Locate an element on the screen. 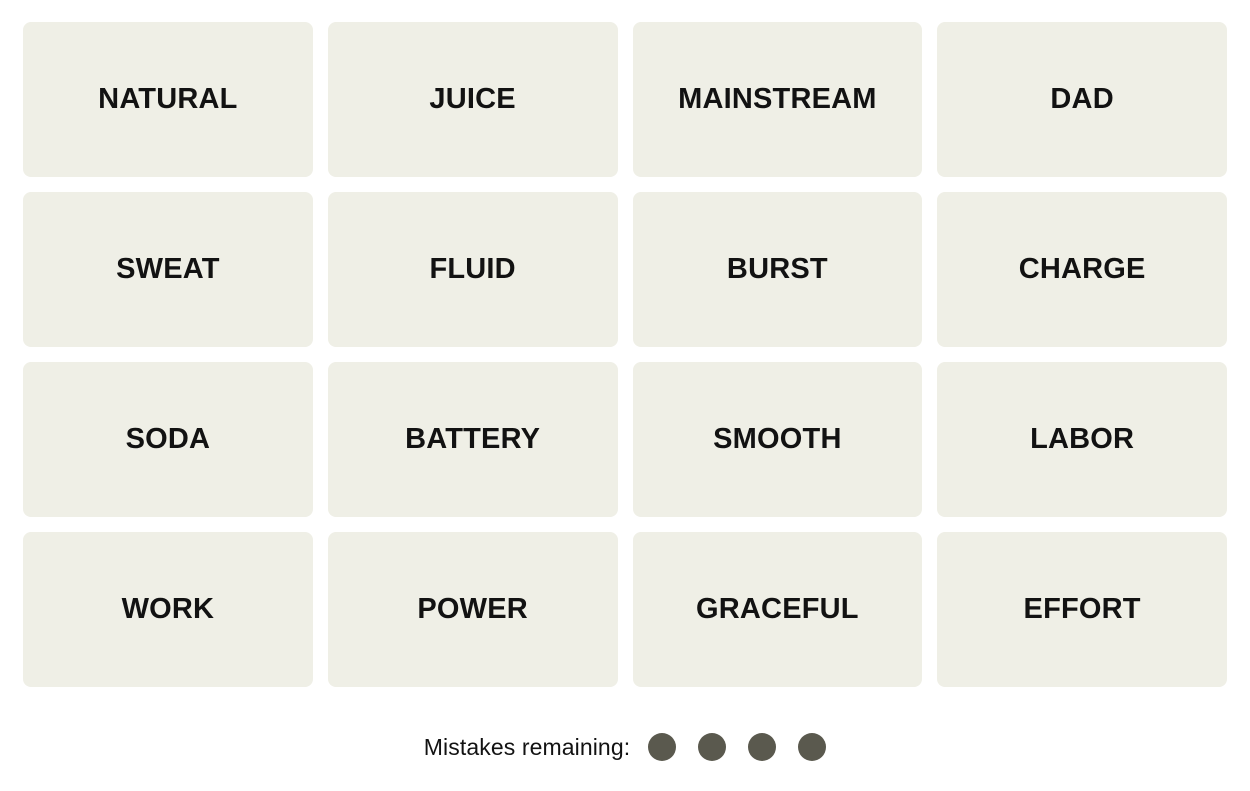  word-tile: CHARGE is located at coordinates (1082, 269).